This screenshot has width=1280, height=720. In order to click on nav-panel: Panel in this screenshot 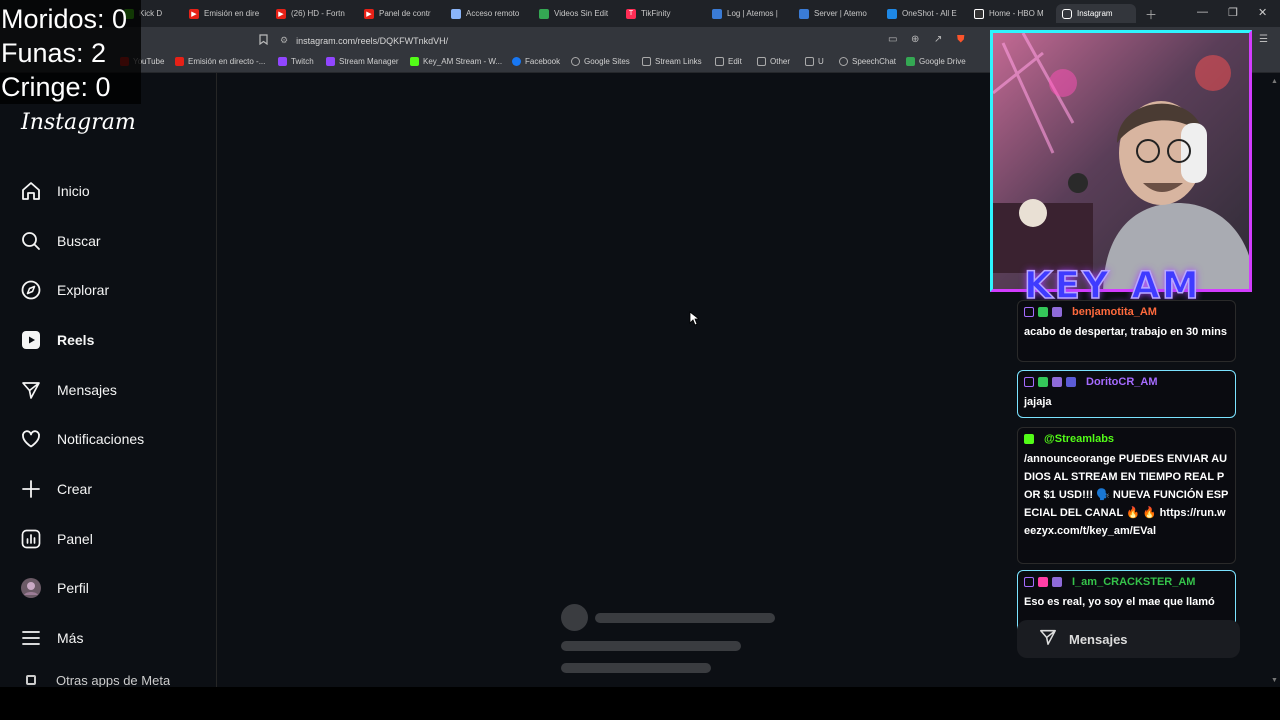, I will do `click(56, 539)`.